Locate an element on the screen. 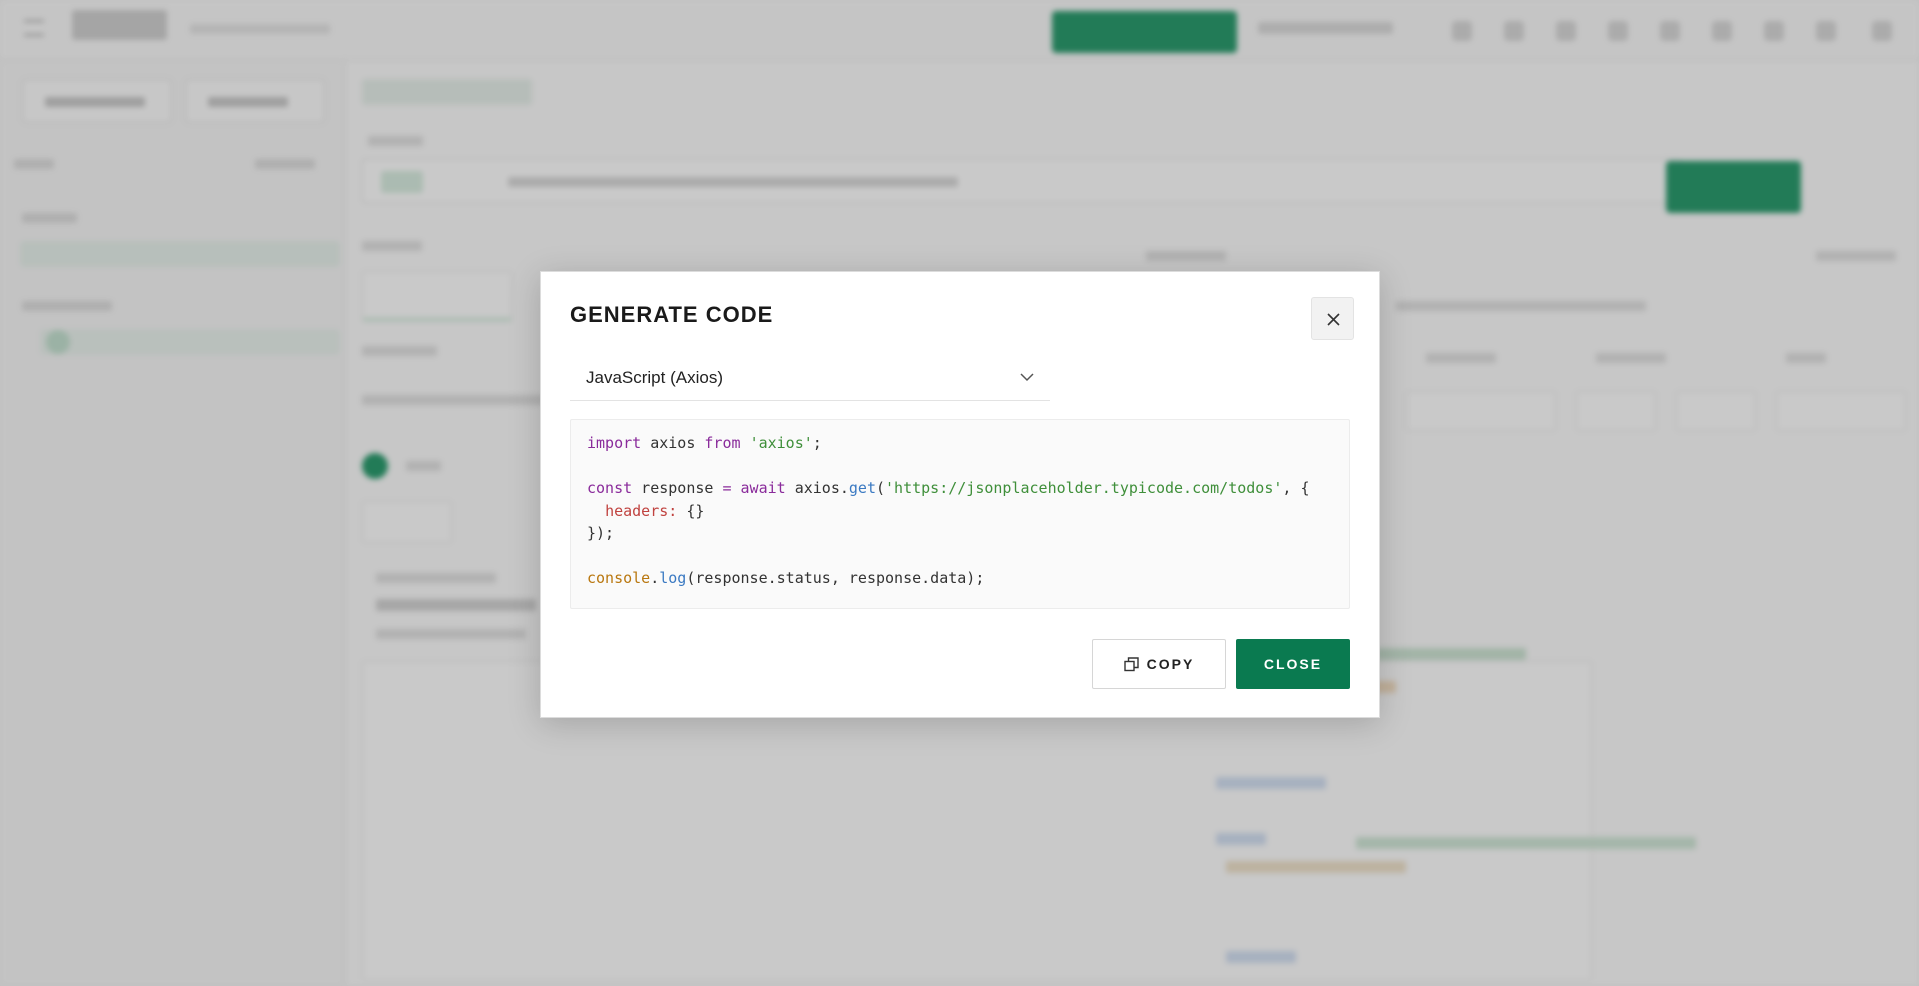 This screenshot has width=1919, height=986. dialog-title: GENERATE CODE is located at coordinates (672, 314).